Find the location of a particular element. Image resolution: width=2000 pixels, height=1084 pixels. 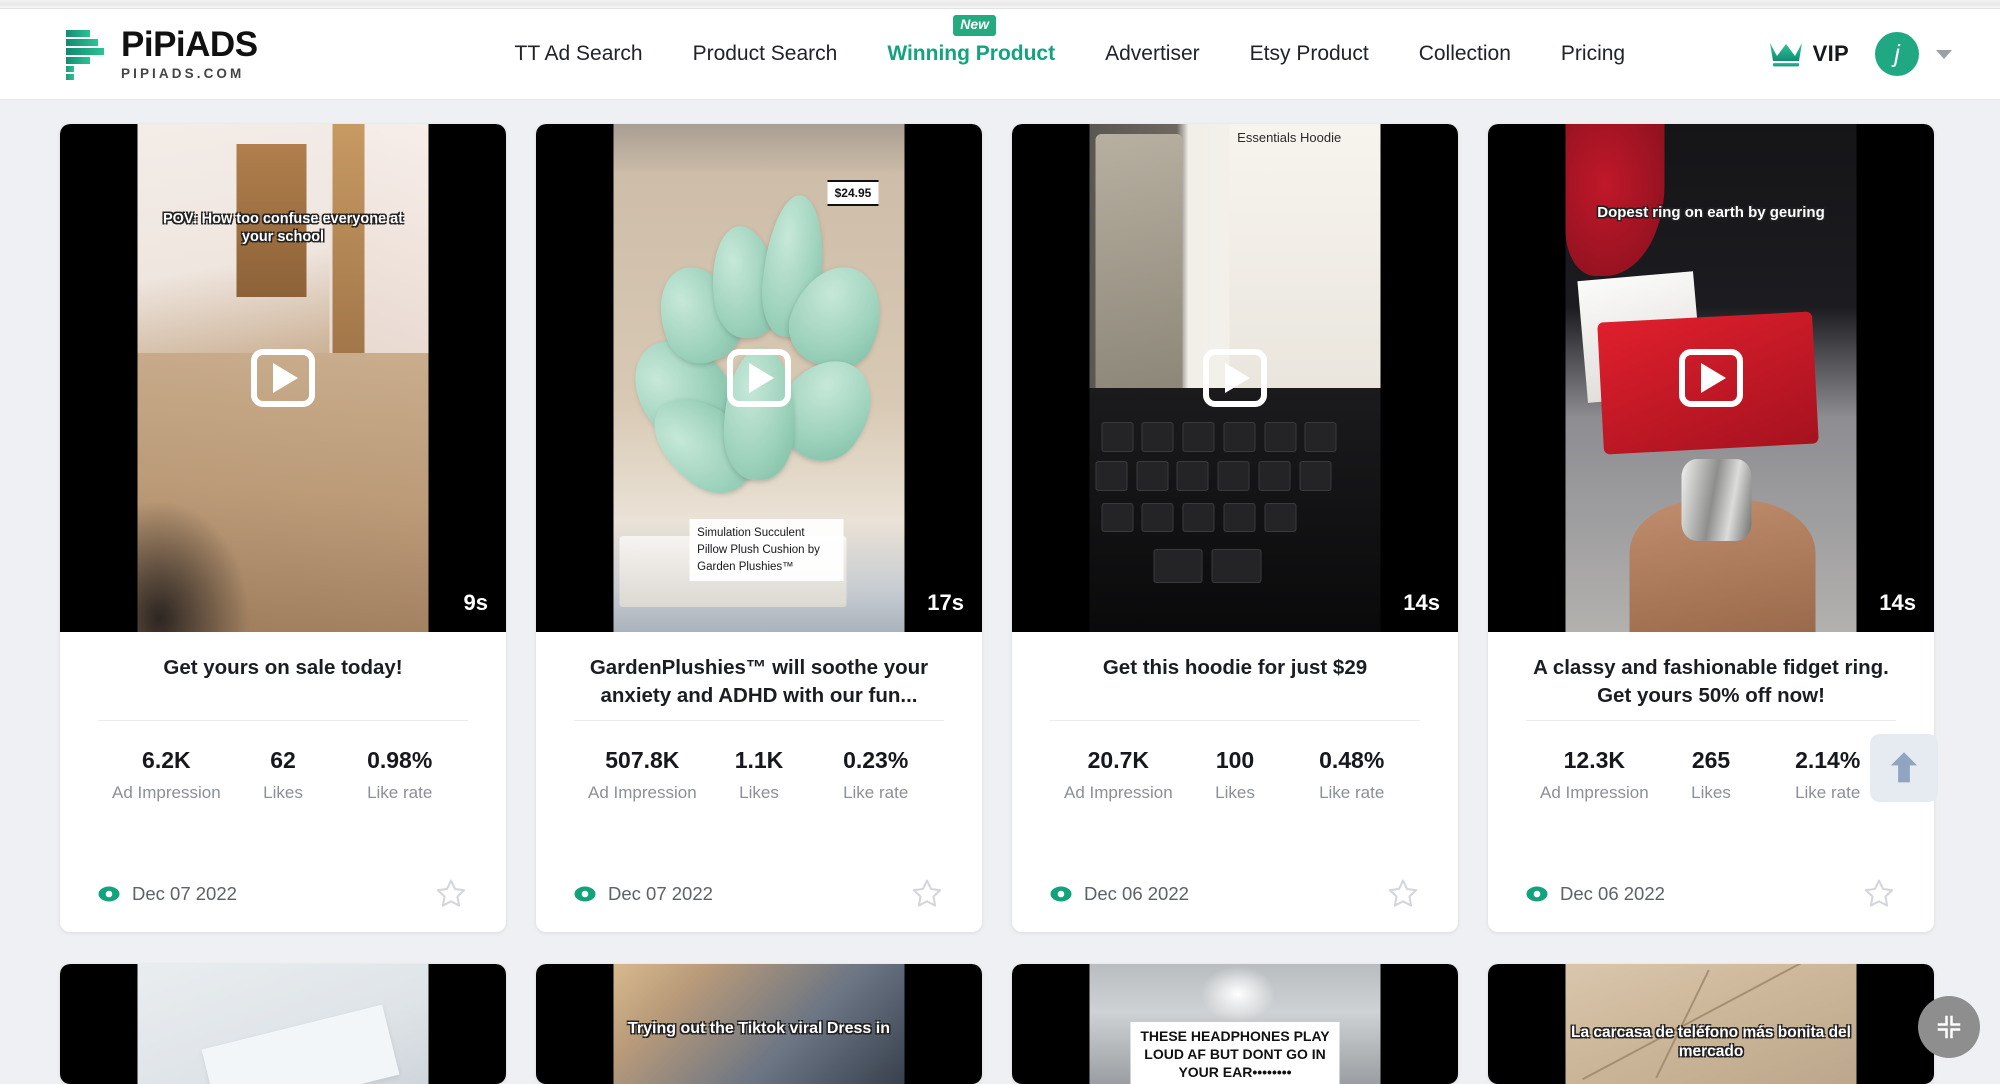

video-thumbnail: Essentials Hoodie 14s is located at coordinates (1235, 378).